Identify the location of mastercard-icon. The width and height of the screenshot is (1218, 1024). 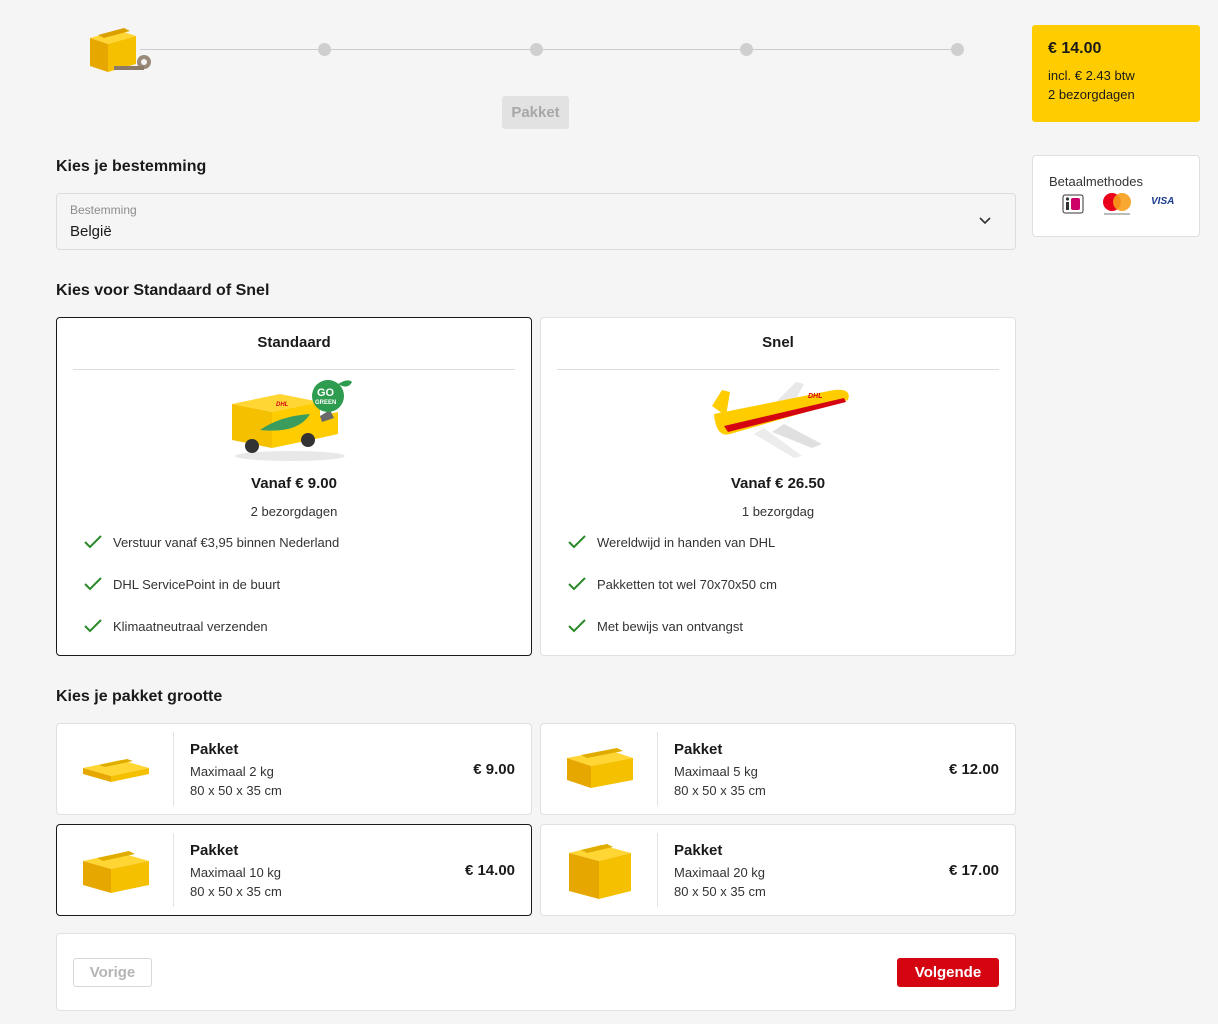
(1117, 204).